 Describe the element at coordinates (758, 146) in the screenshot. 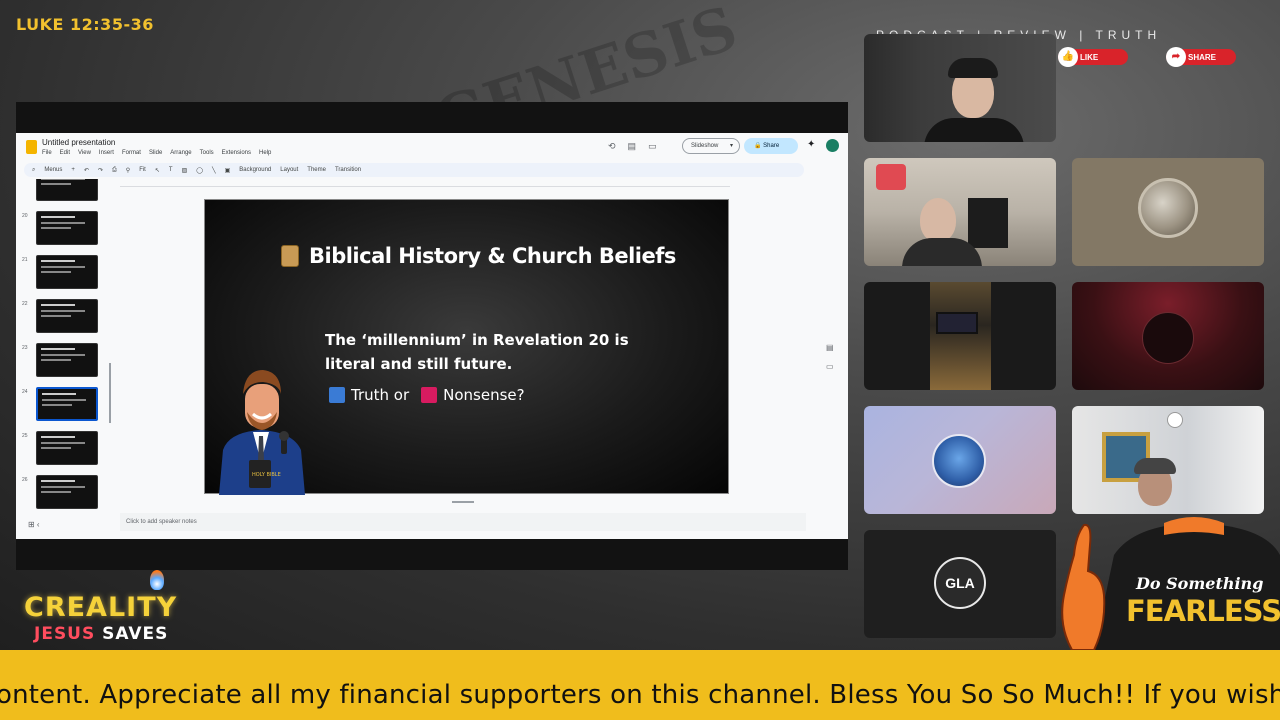

I see `lock-icon: 🔒` at that location.